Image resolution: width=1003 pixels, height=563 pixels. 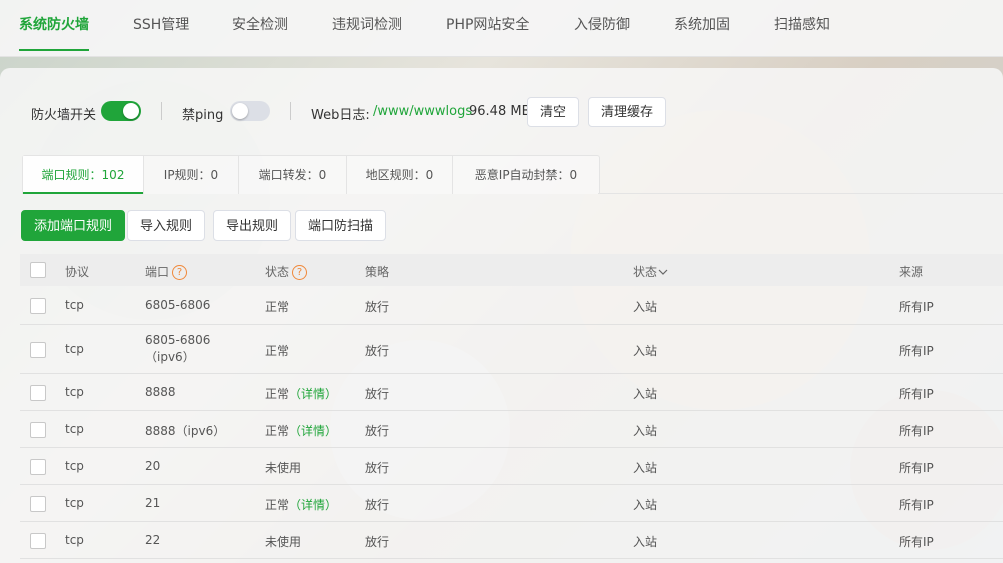 I want to click on tab-port-rules: 端口规则：102, so click(x=83, y=175).